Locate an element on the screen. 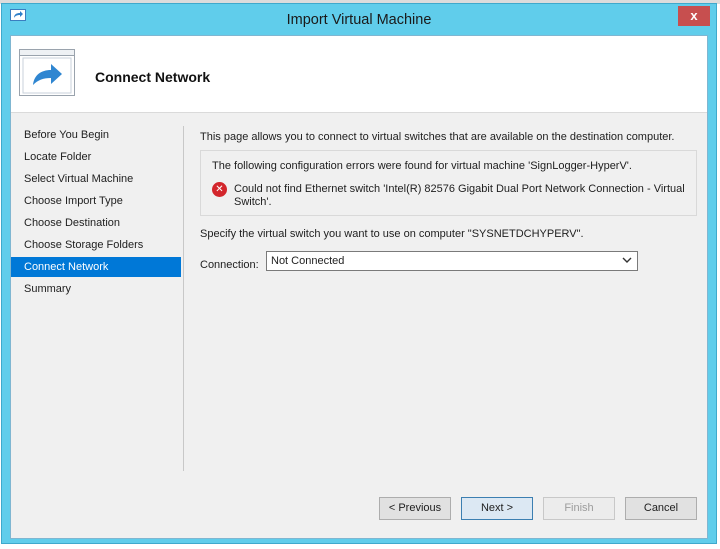 The height and width of the screenshot is (549, 720). close-button: x is located at coordinates (694, 16).